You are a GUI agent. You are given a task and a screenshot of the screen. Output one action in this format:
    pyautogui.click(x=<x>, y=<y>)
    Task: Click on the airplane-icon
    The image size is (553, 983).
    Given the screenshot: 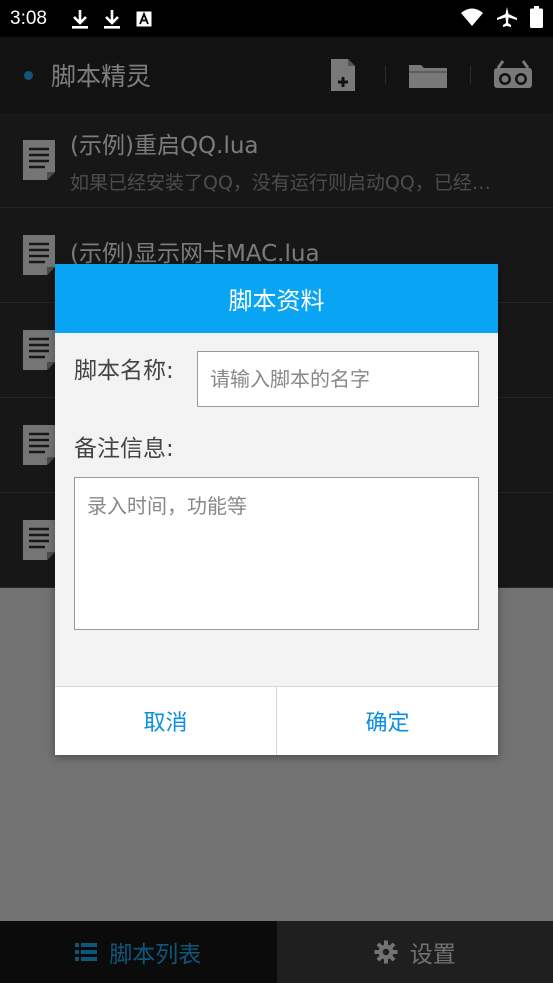 What is the action you would take?
    pyautogui.click(x=507, y=19)
    